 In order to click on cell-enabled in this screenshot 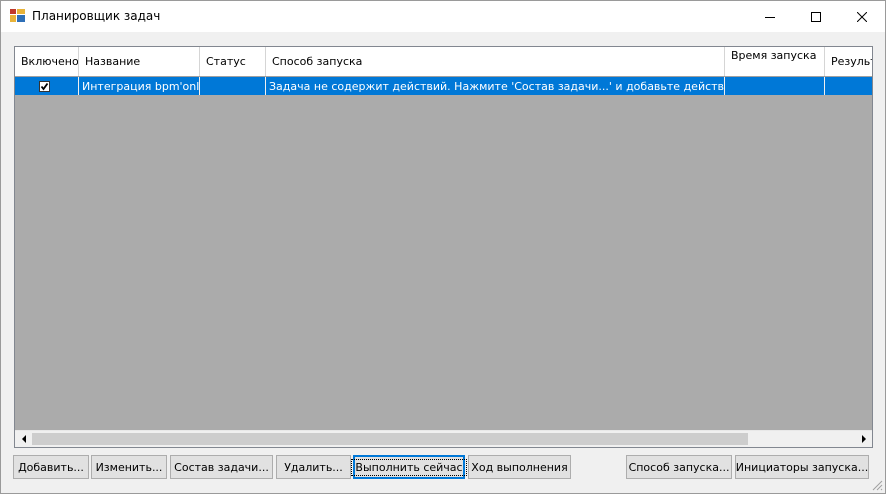, I will do `click(47, 86)`.